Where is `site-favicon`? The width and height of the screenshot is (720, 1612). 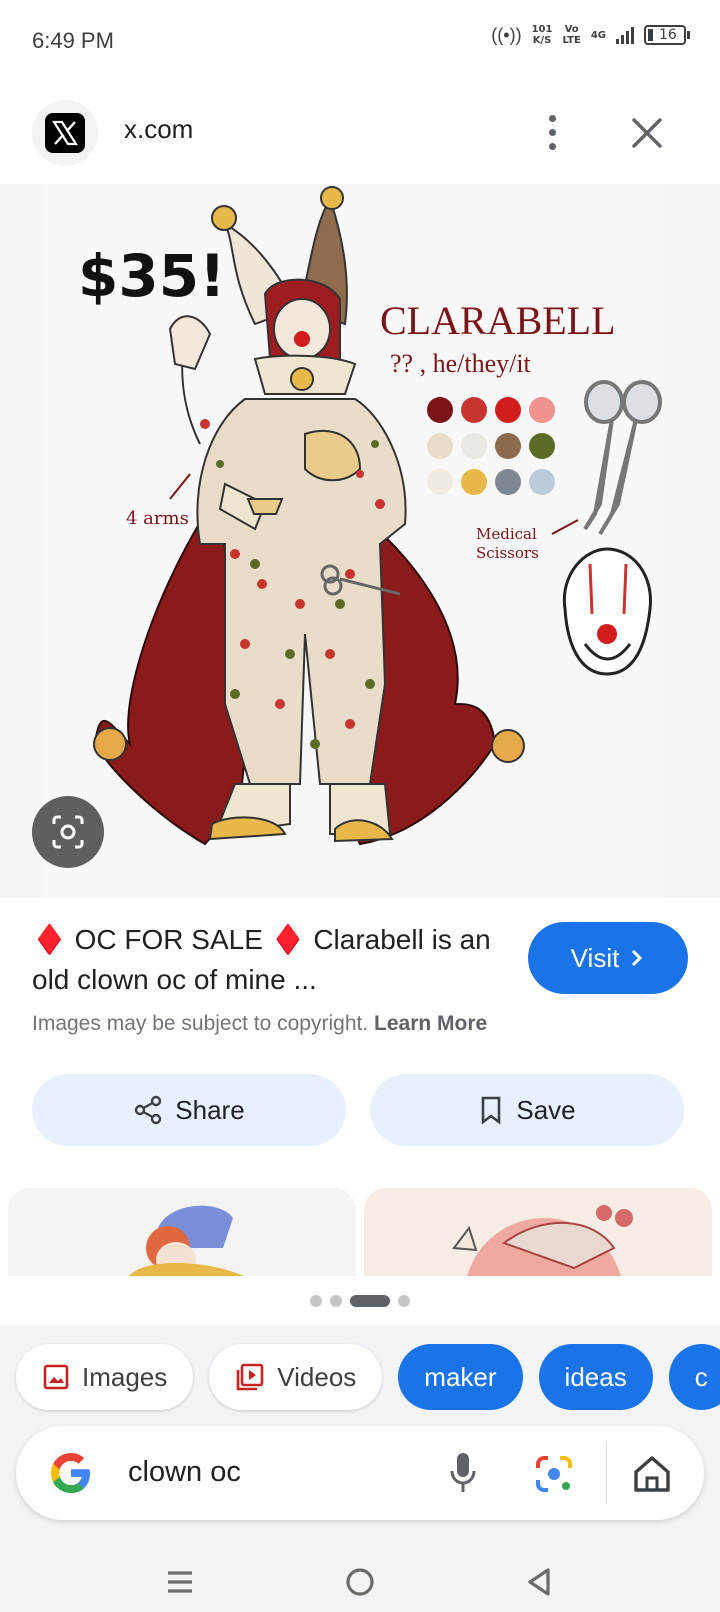
site-favicon is located at coordinates (65, 133).